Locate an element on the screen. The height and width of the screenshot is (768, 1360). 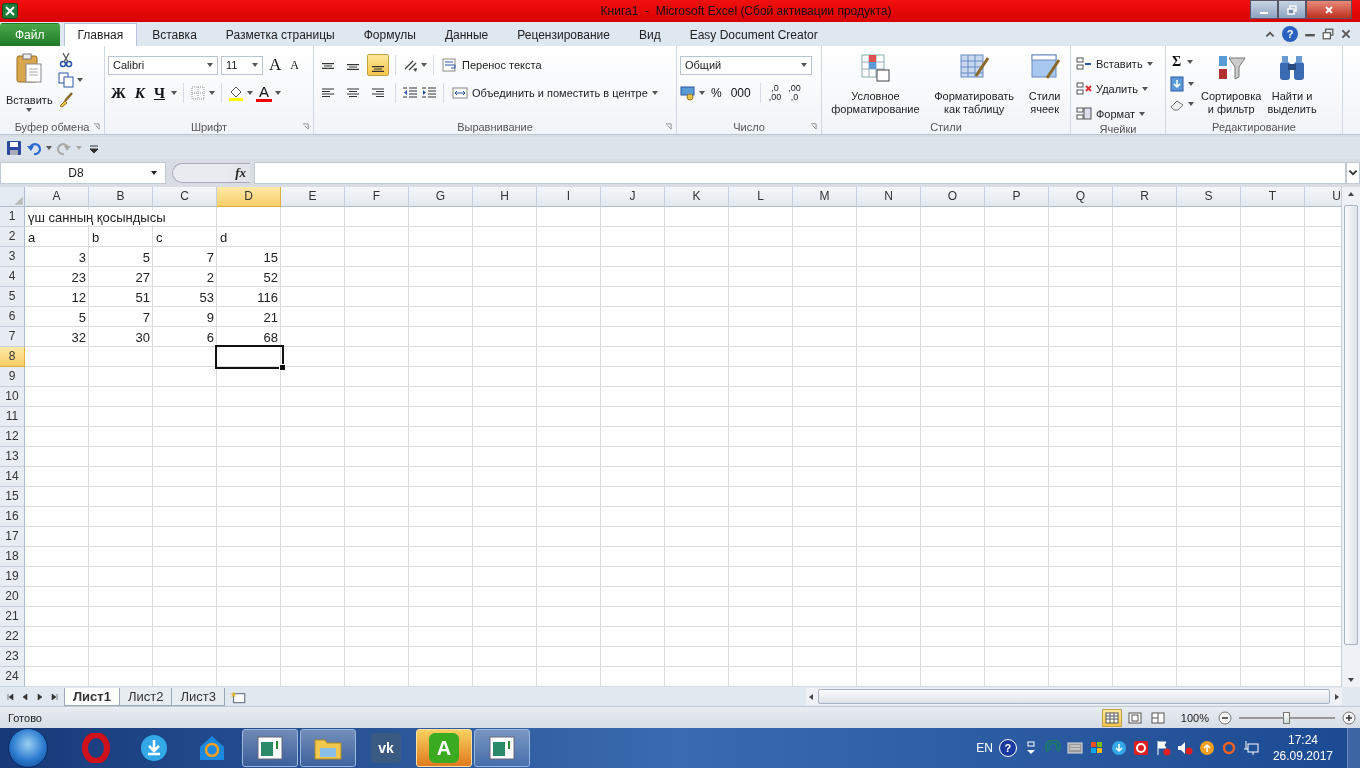
column-header: J is located at coordinates (633, 197).